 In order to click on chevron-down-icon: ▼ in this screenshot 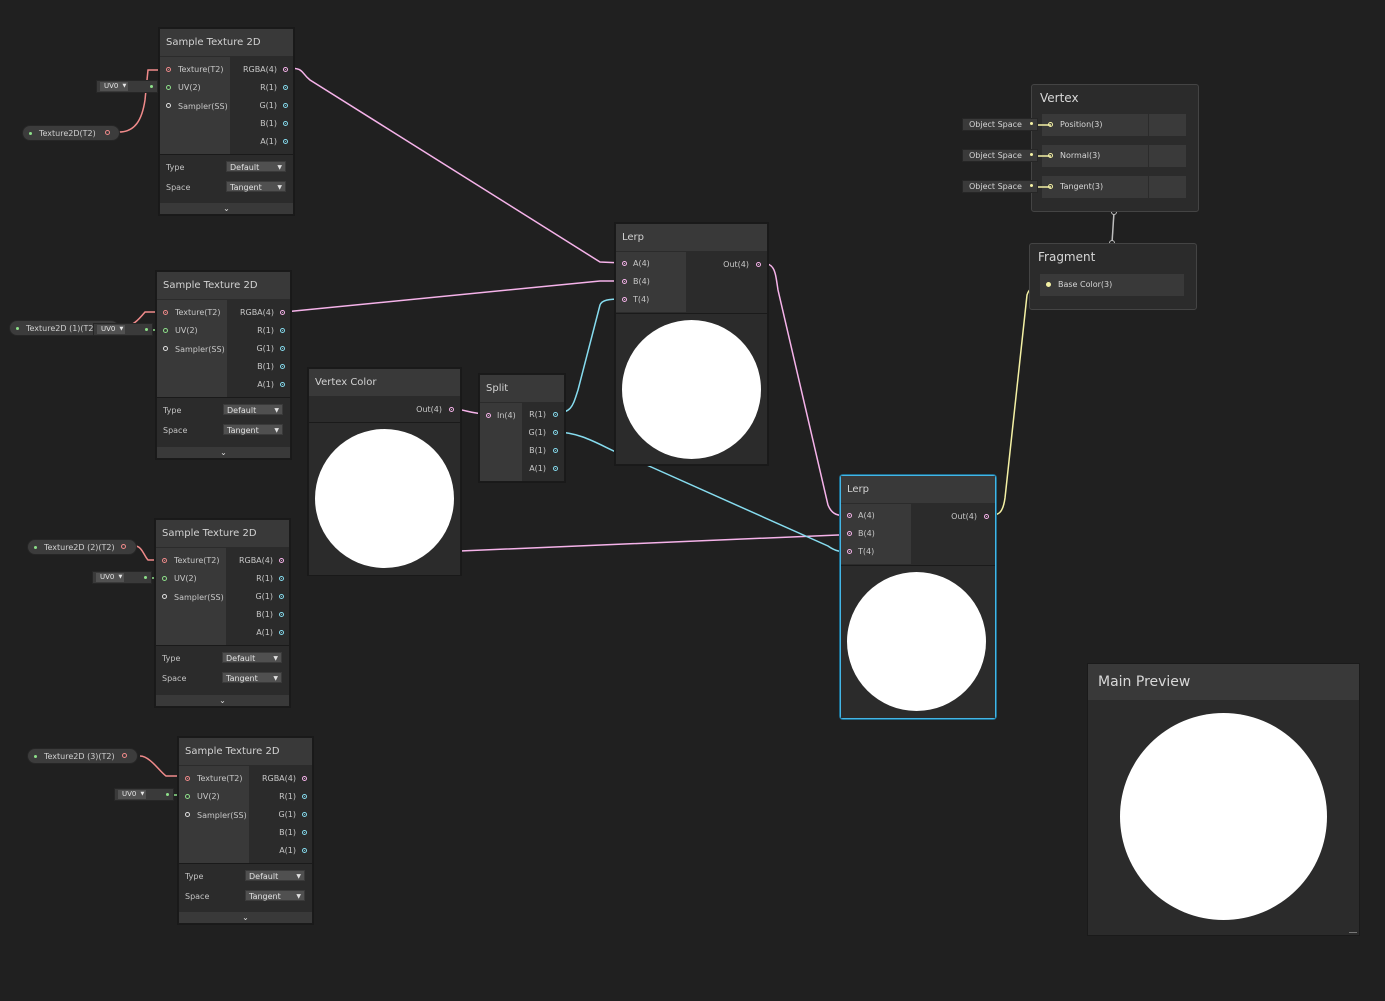, I will do `click(120, 577)`.